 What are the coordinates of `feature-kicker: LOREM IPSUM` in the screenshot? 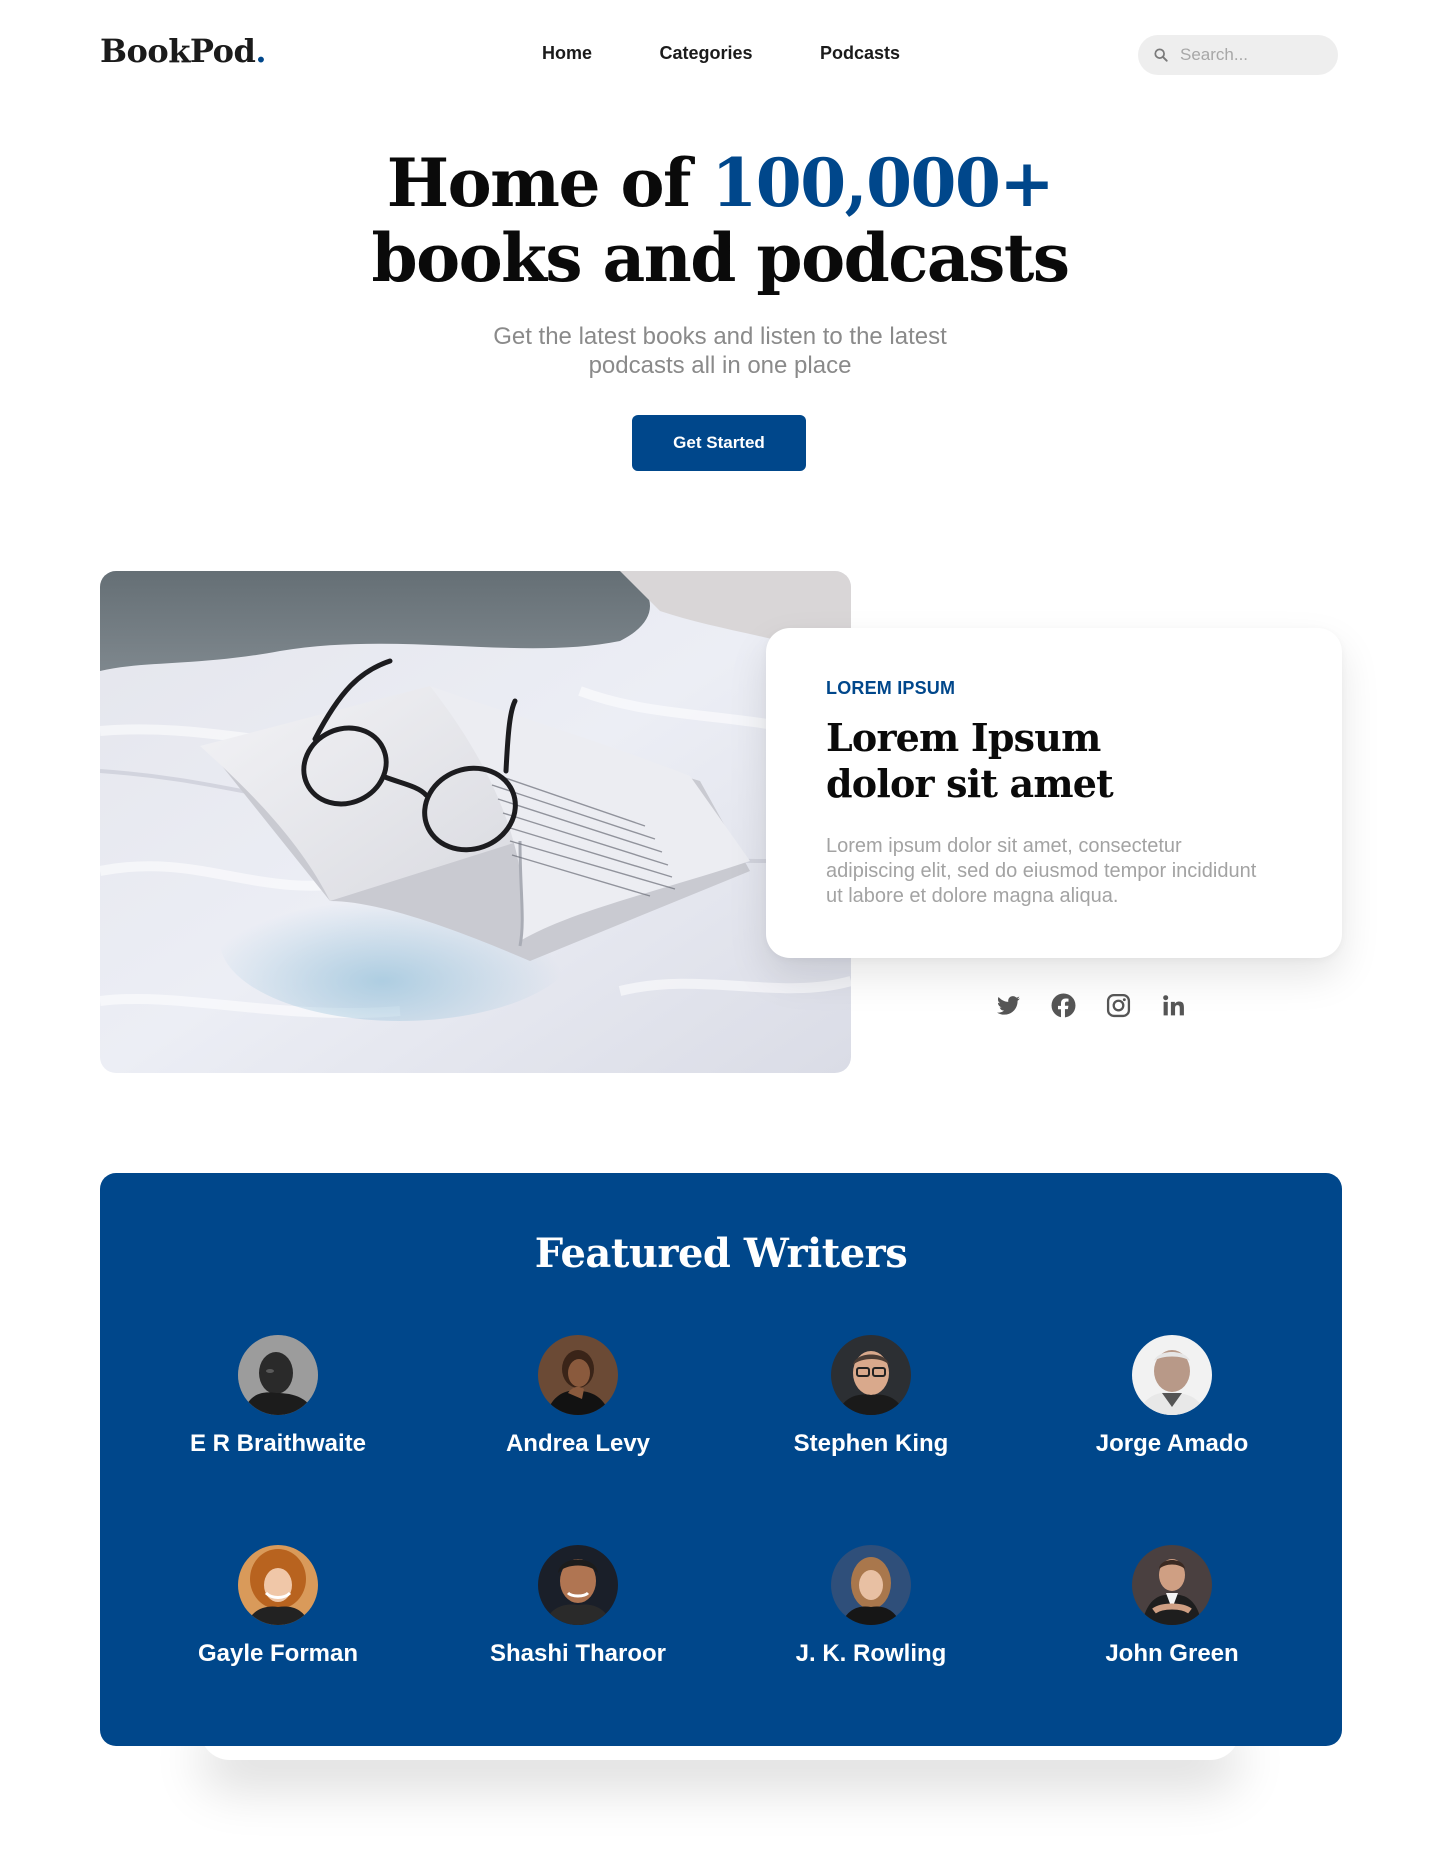 It's located at (891, 688).